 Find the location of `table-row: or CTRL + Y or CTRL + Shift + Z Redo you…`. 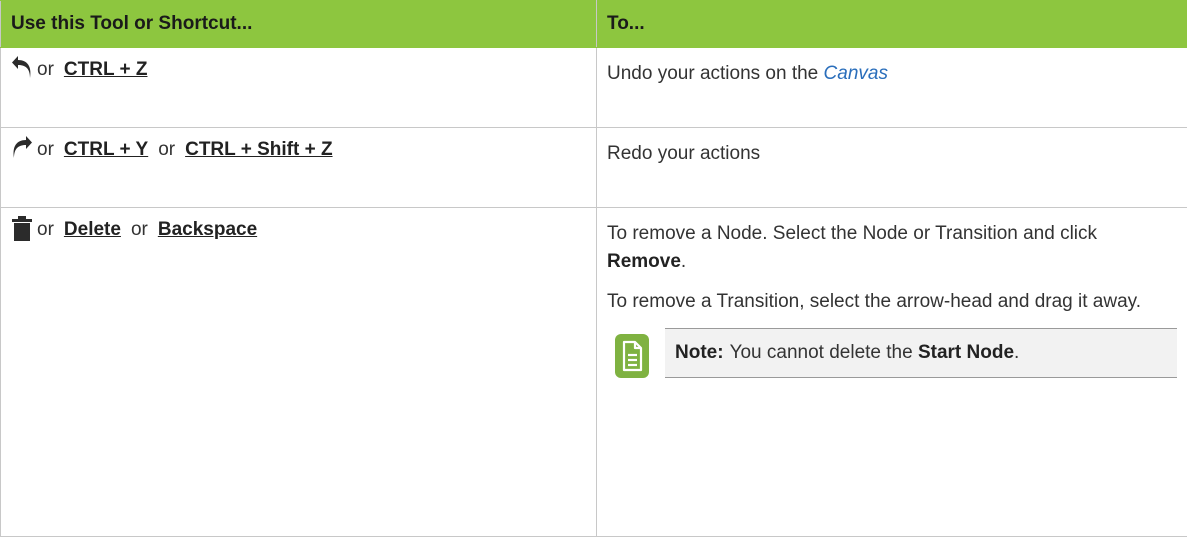

table-row: or CTRL + Y or CTRL + Shift + Z Redo you… is located at coordinates (594, 168).